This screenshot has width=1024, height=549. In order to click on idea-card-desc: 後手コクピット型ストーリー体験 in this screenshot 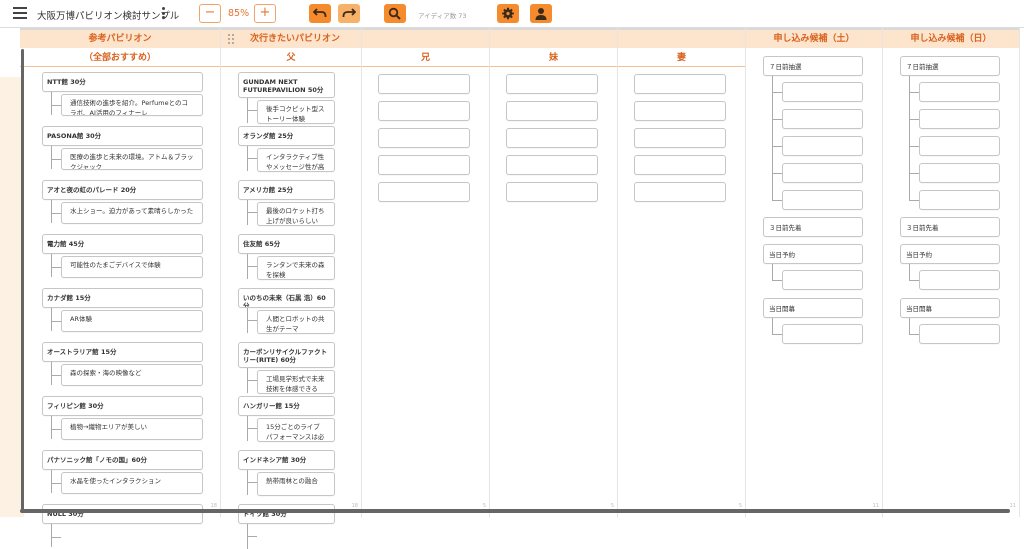, I will do `click(296, 112)`.